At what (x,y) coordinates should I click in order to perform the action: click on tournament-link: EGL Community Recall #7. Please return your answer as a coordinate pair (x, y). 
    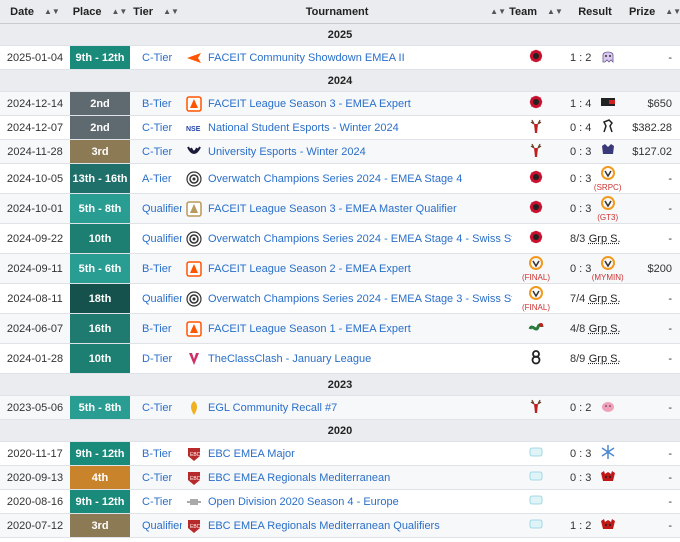
    Looking at the image, I should click on (272, 408).